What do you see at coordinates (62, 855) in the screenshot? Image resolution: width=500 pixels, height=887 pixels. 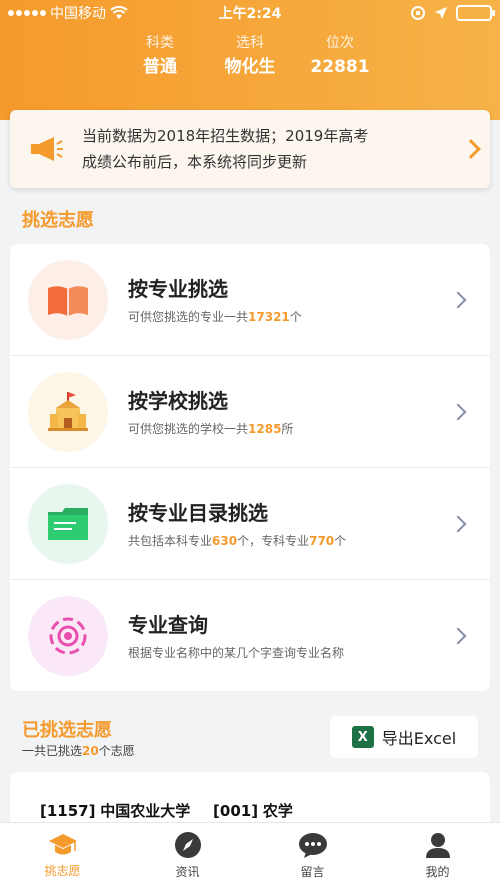 I see `tab-choose: 挑志愿` at bounding box center [62, 855].